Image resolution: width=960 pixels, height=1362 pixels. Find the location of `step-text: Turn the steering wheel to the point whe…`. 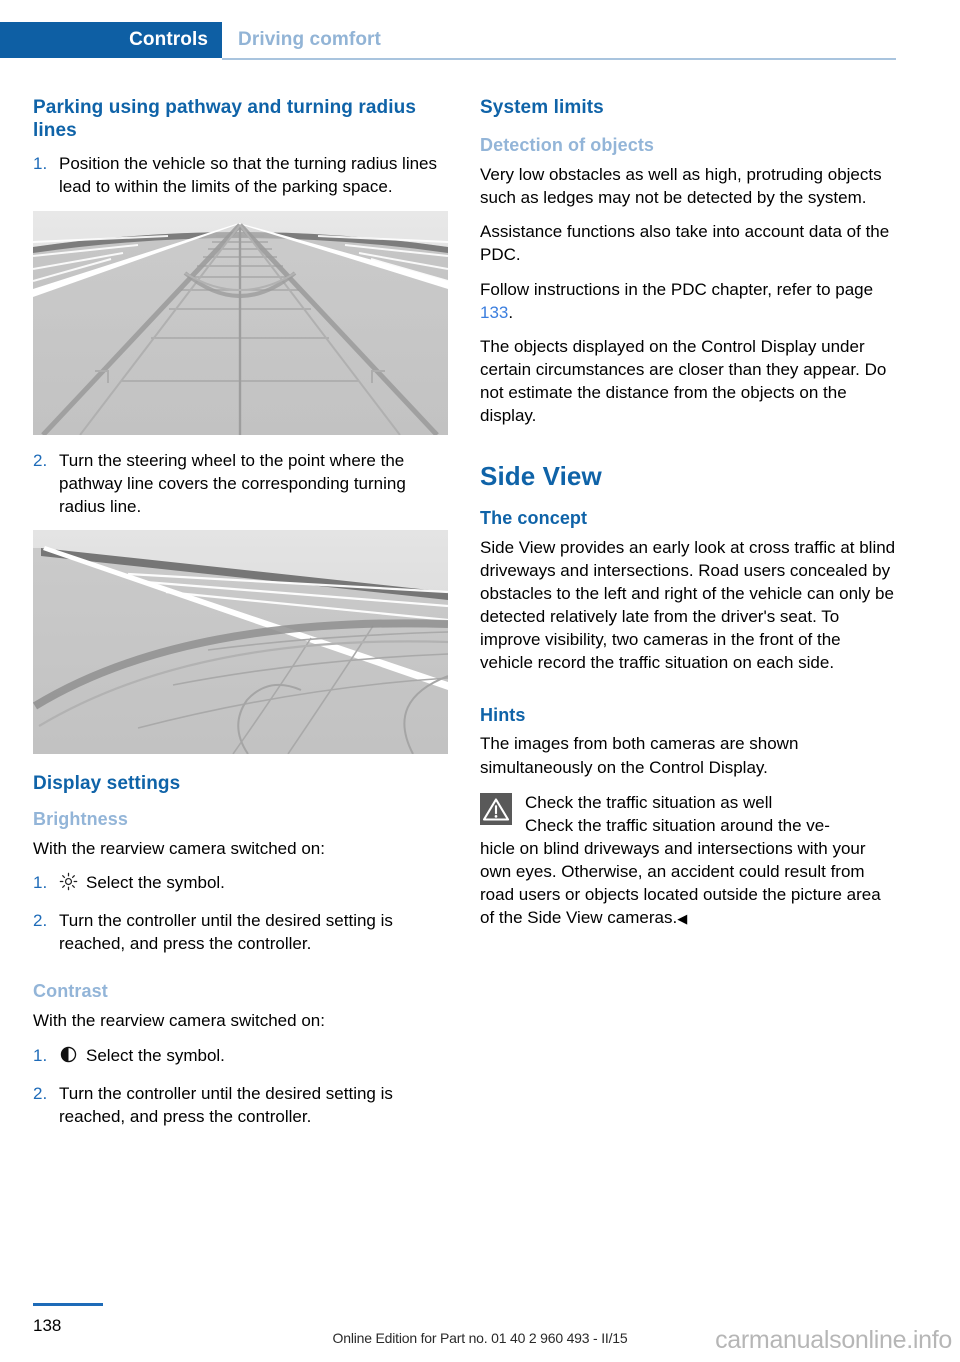

step-text: Turn the steering wheel to the point whe… is located at coordinates (232, 483).